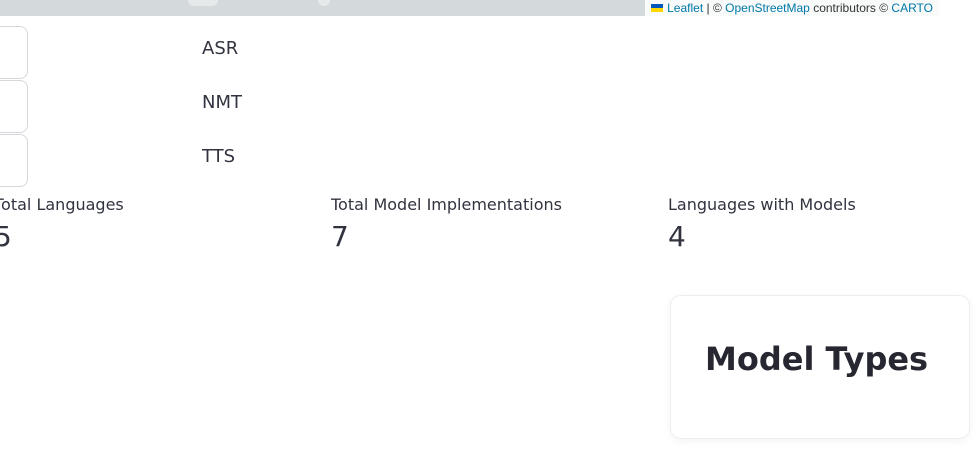  What do you see at coordinates (446, 204) in the screenshot?
I see `metric-label: Total Model Implementations` at bounding box center [446, 204].